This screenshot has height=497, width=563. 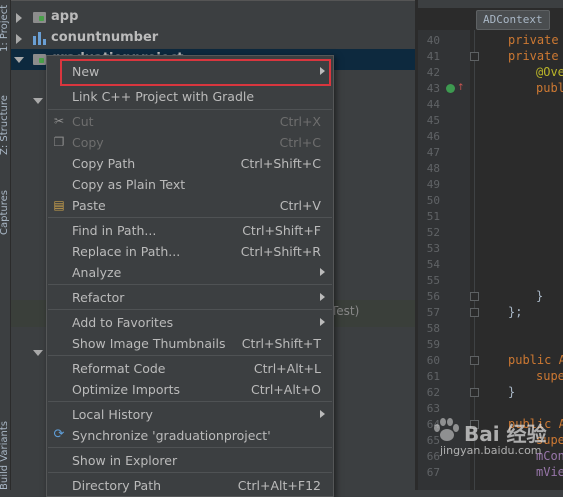 What do you see at coordinates (105, 37) in the screenshot?
I see `tree-item-label: conuntnumber` at bounding box center [105, 37].